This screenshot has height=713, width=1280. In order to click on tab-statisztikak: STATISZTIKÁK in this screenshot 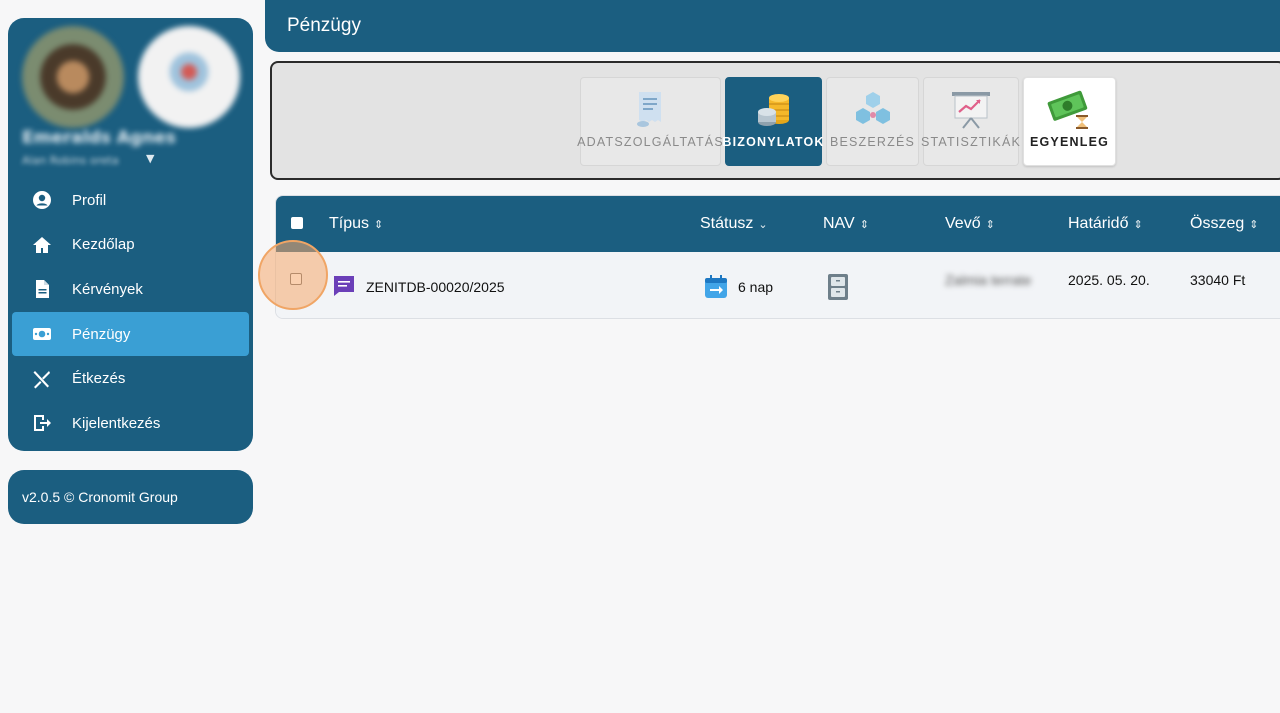, I will do `click(971, 121)`.